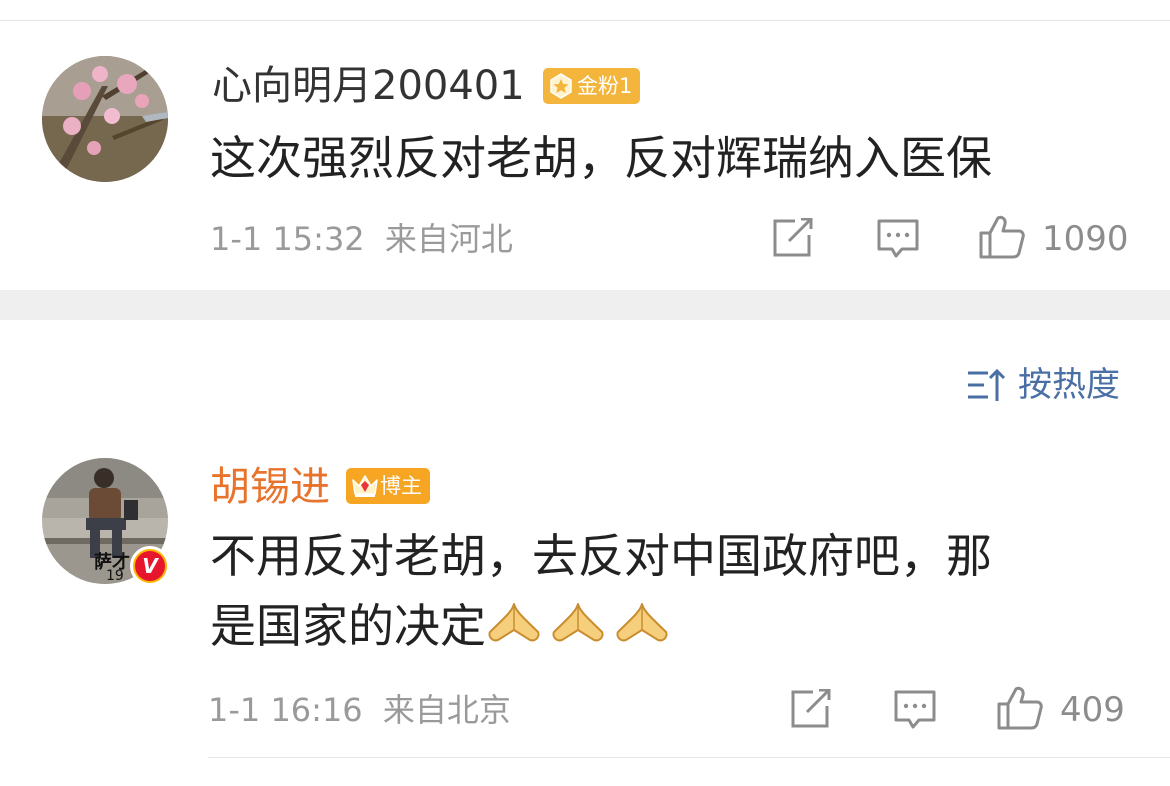 This screenshot has height=786, width=1170. I want to click on location: 来自河北, so click(448, 239).